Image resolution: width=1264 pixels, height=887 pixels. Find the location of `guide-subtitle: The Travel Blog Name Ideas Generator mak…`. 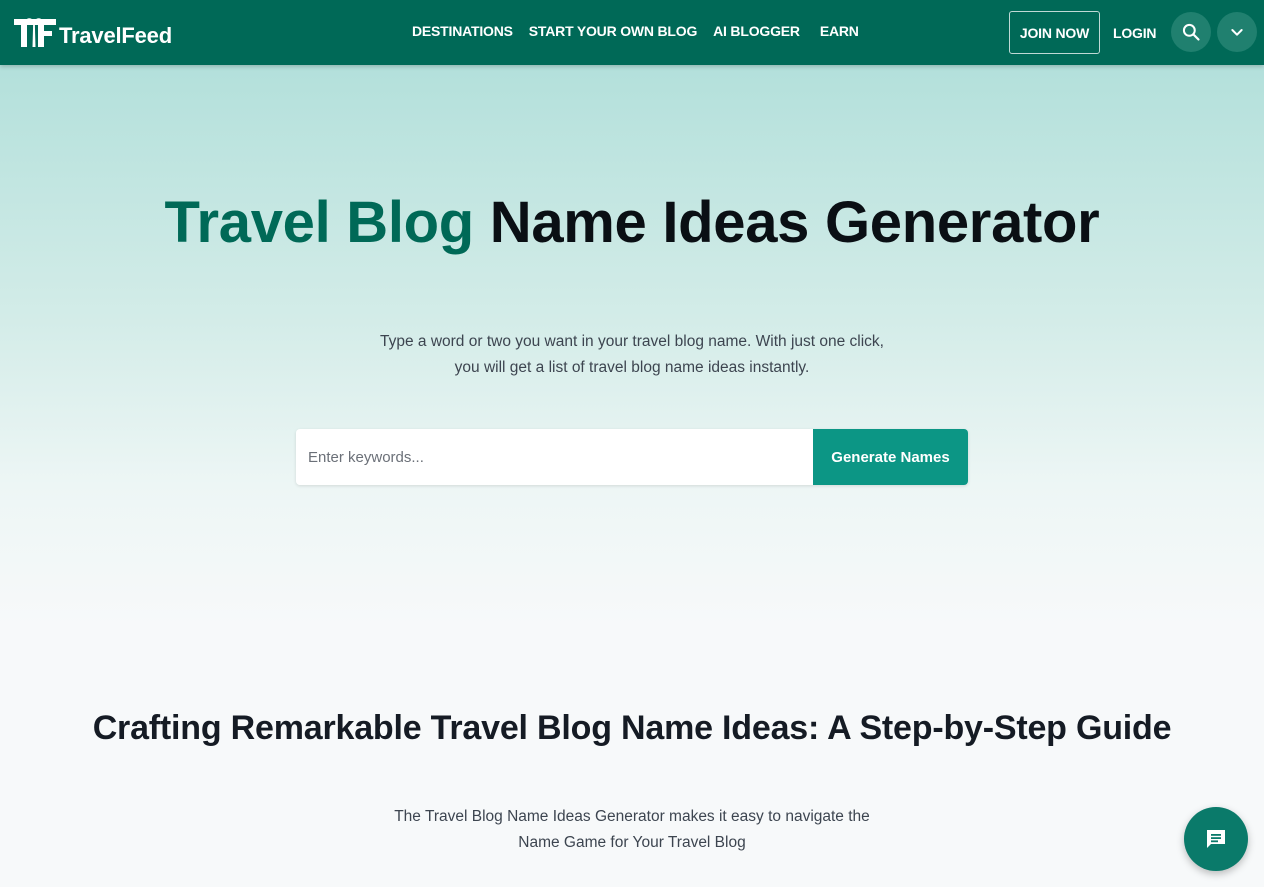

guide-subtitle: The Travel Blog Name Ideas Generator mak… is located at coordinates (632, 829).